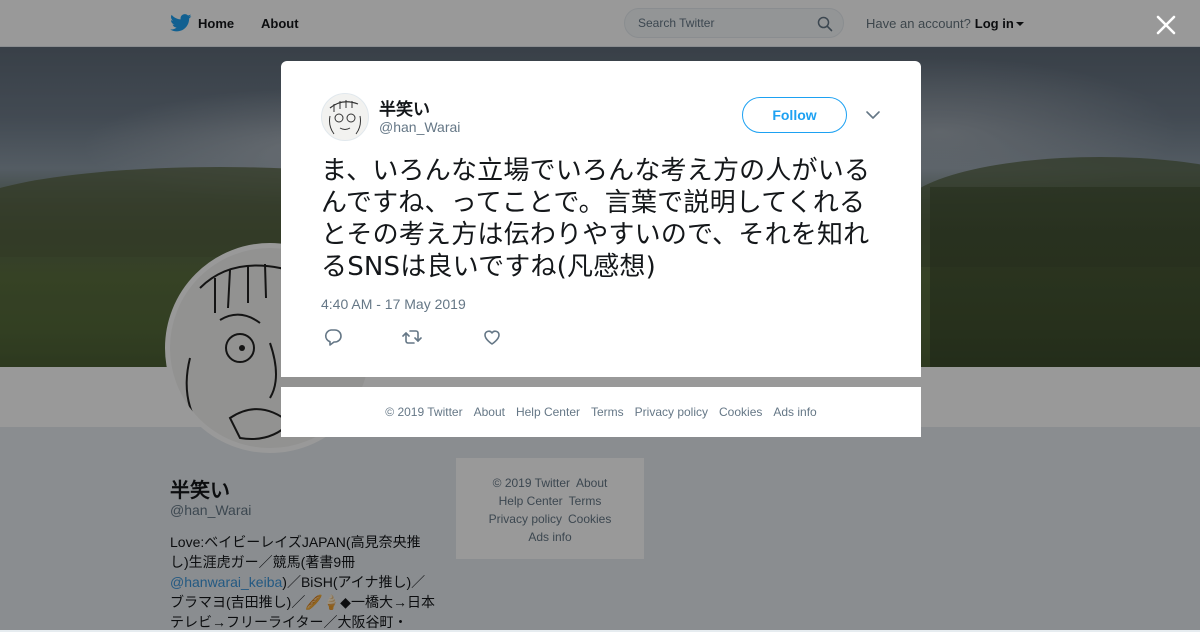 Image resolution: width=1200 pixels, height=632 pixels. I want to click on retweet-icon, so click(412, 337).